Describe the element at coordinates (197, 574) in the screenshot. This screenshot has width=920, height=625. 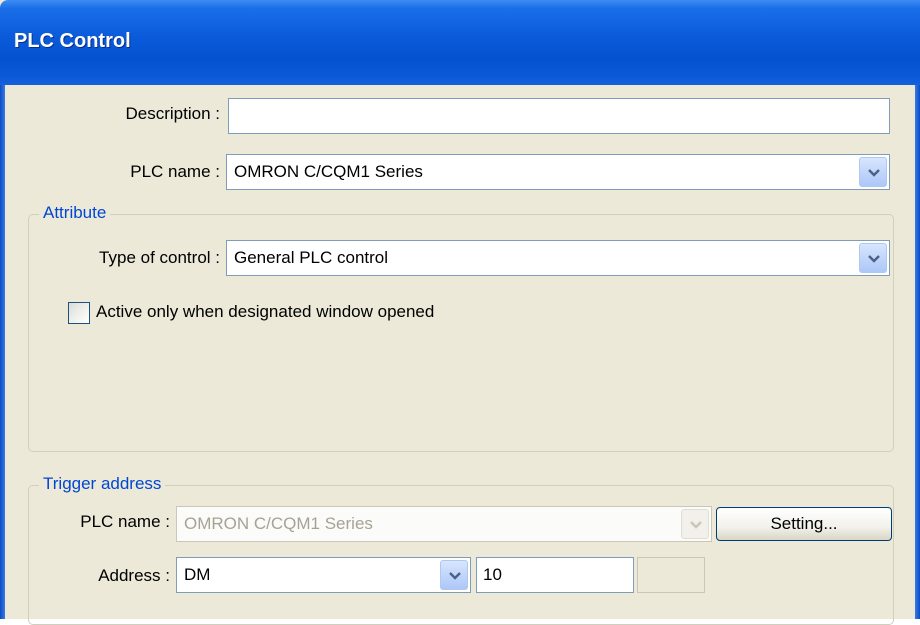
I see `address-type-value: DM` at that location.